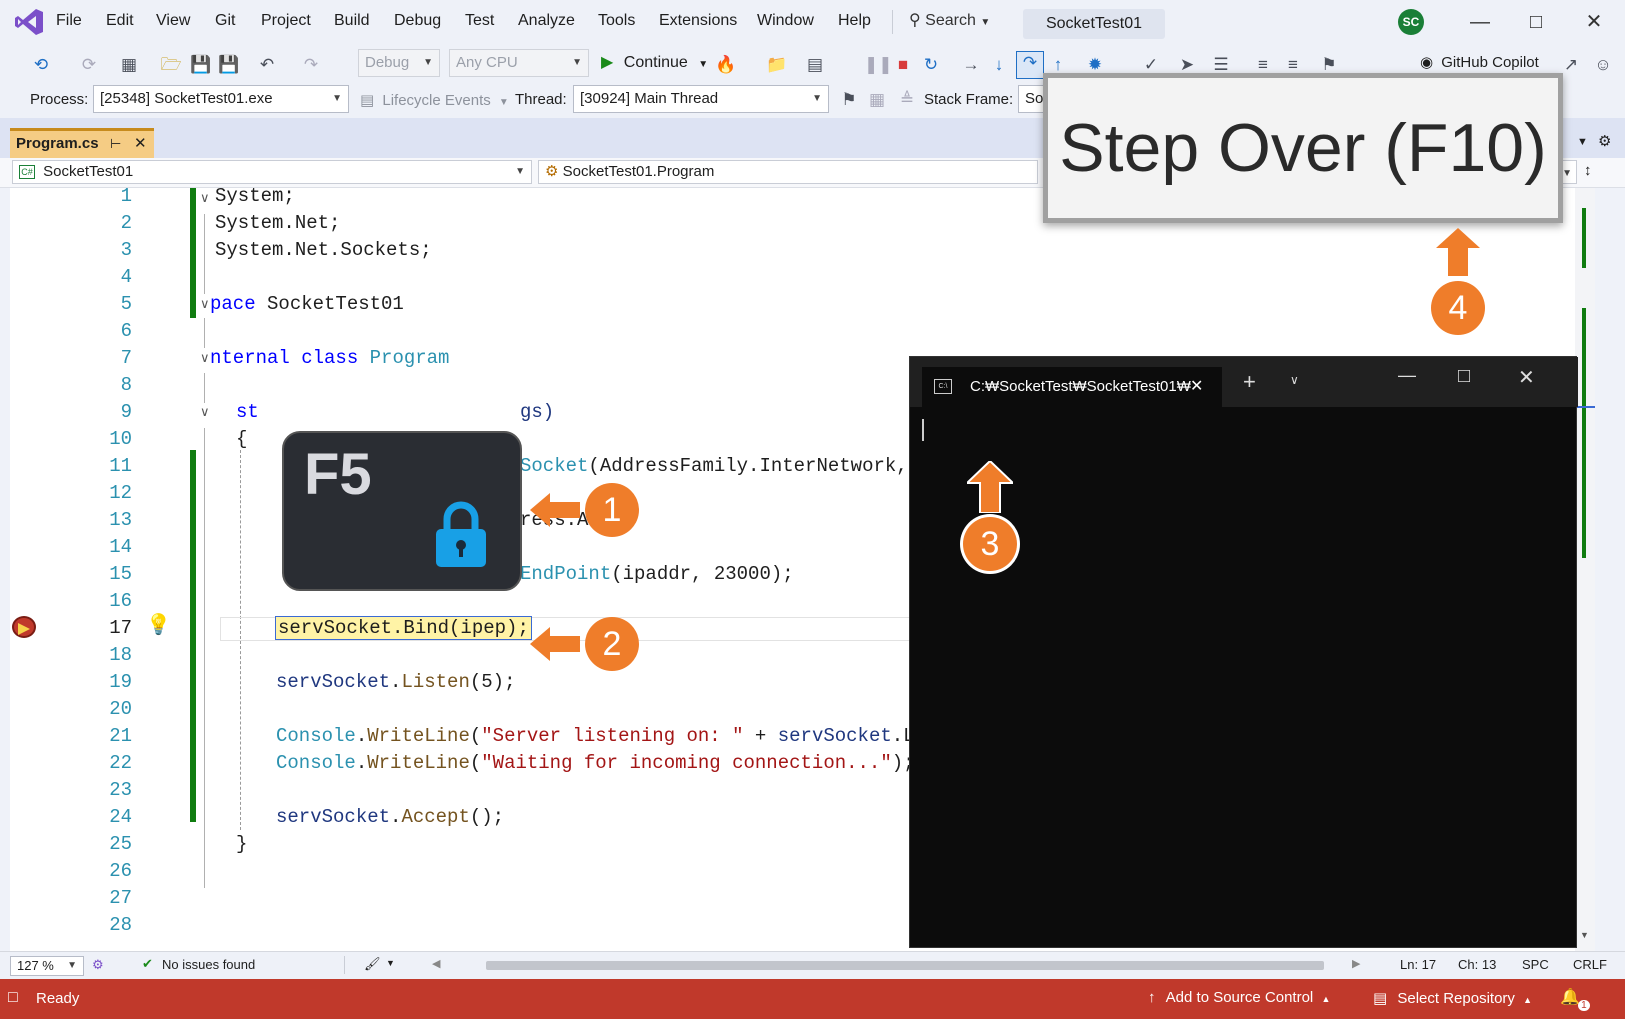 The width and height of the screenshot is (1625, 1019). I want to click on menu-edit: Edit, so click(120, 21).